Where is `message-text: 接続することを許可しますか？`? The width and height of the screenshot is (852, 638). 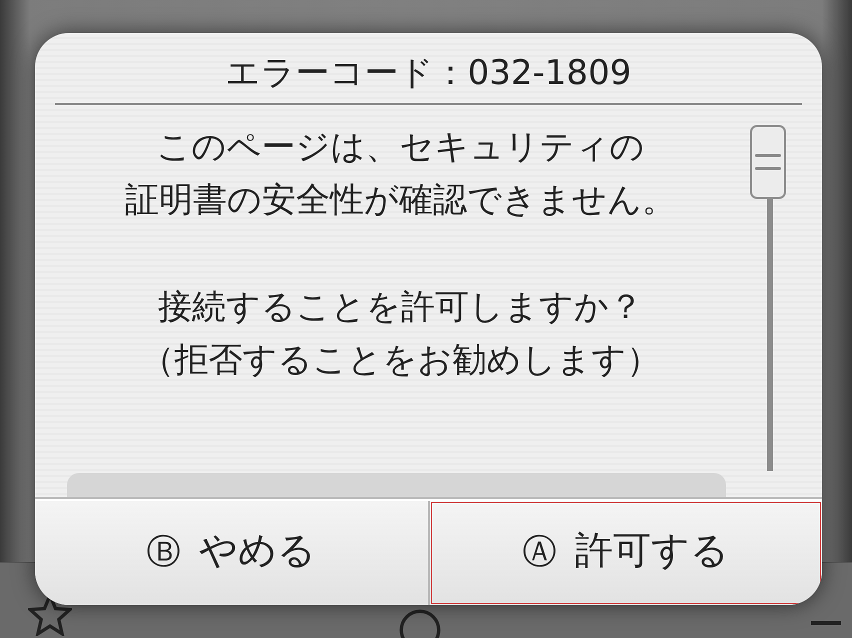 message-text: 接続することを許可しますか？ is located at coordinates (400, 307).